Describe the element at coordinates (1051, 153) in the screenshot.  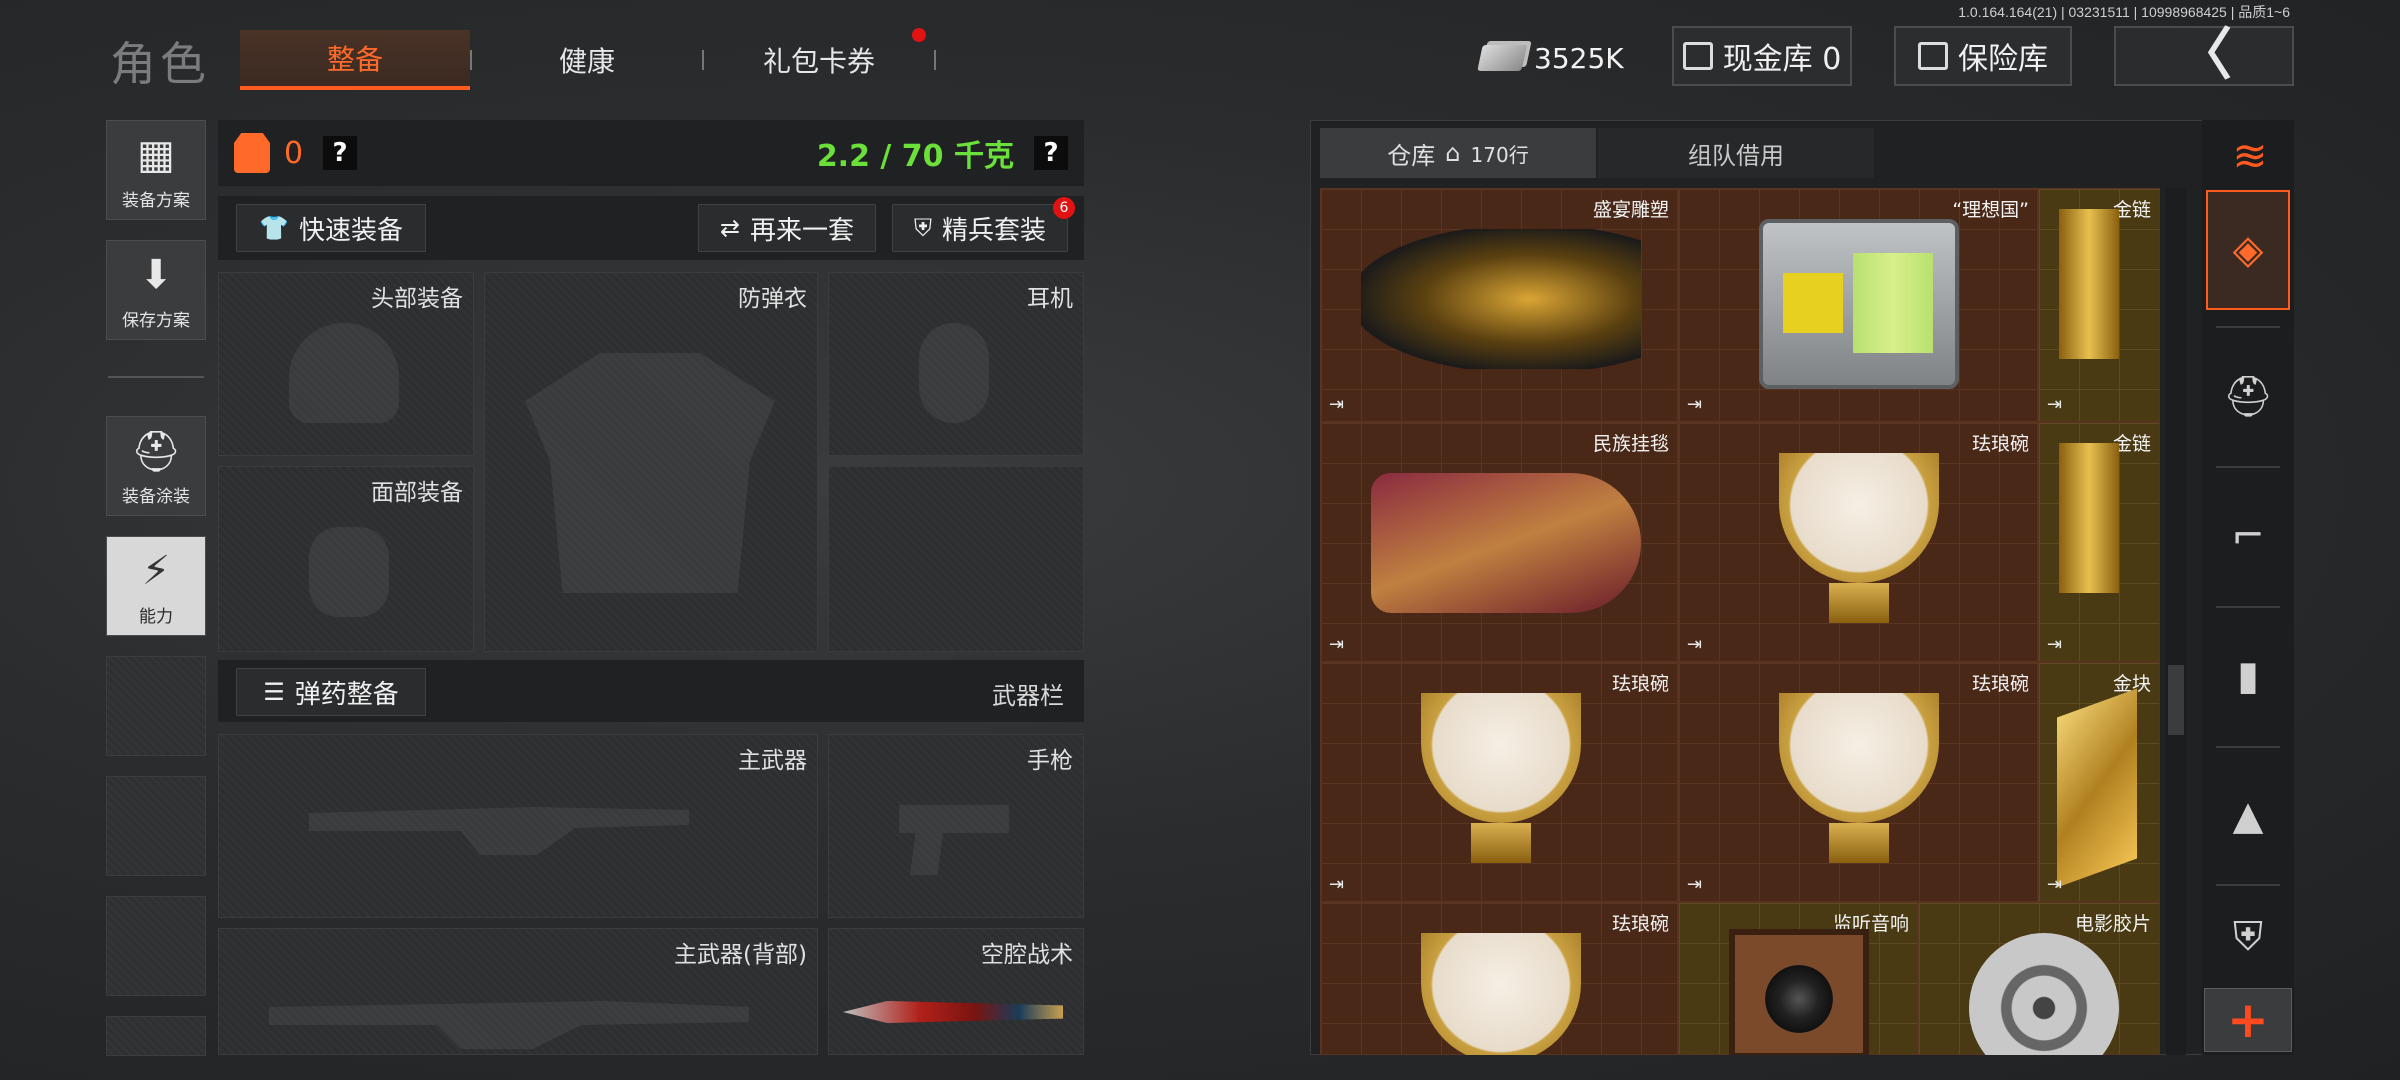
I see `weight-help-icon: ?` at that location.